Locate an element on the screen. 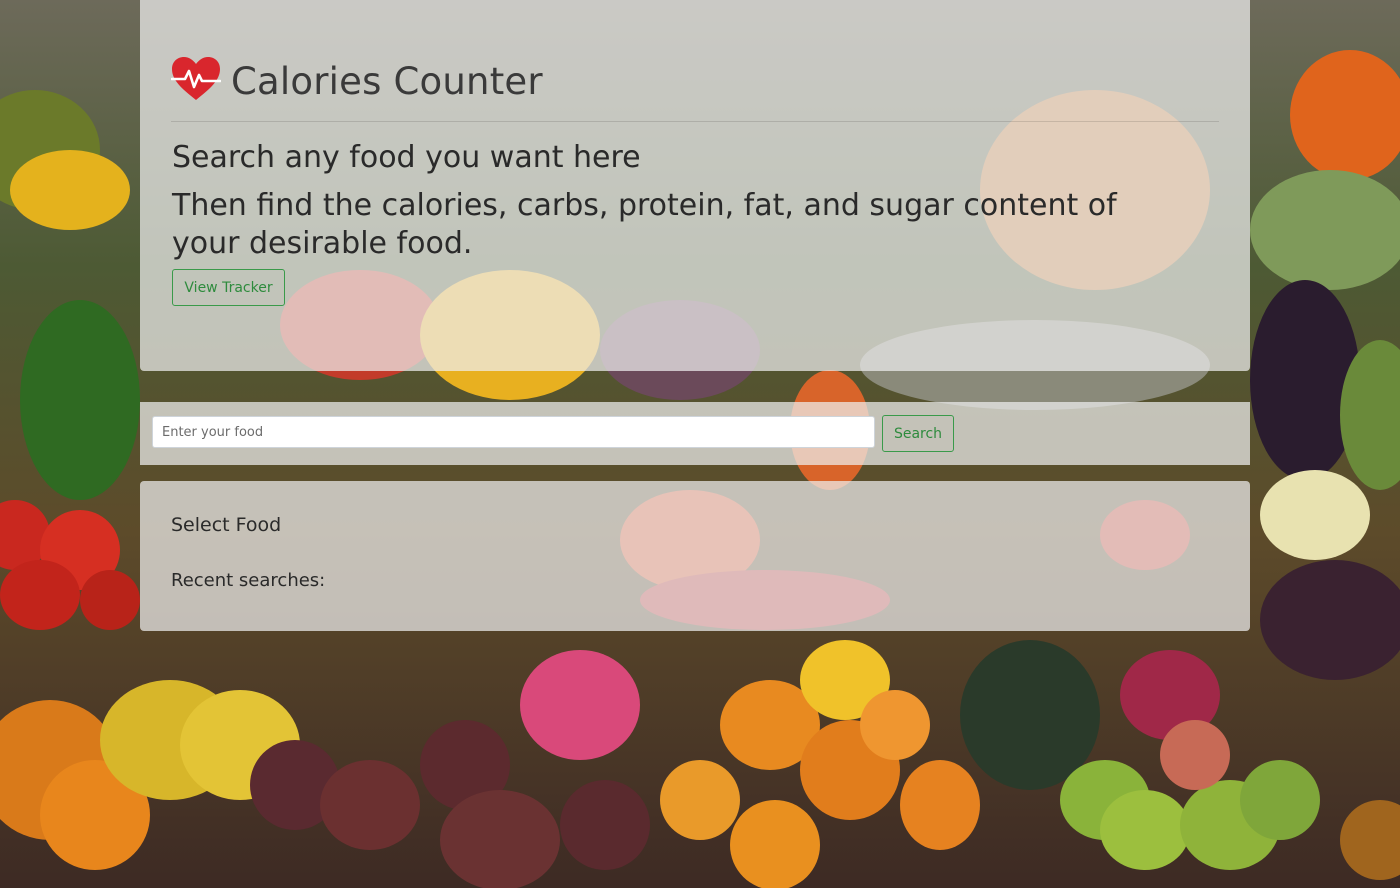 The height and width of the screenshot is (888, 1400). heartbeat-icon is located at coordinates (196, 81).